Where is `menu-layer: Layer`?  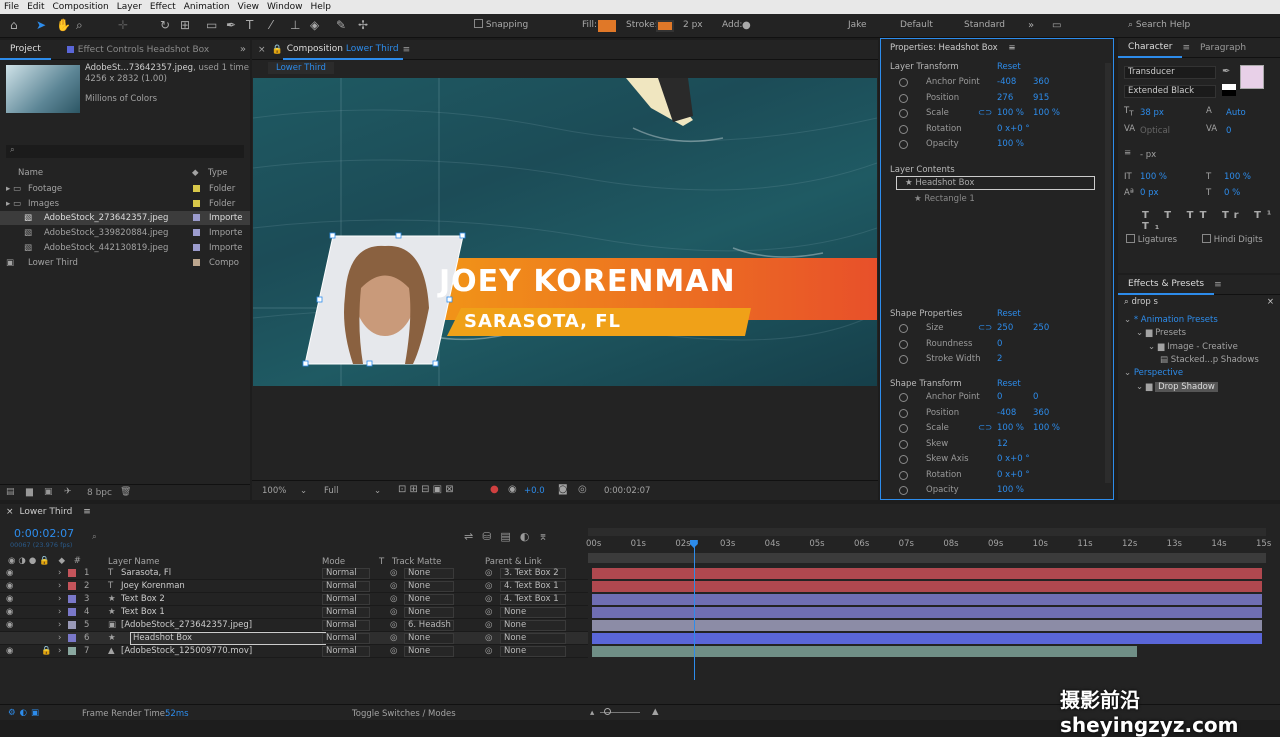
menu-layer: Layer is located at coordinates (129, 7).